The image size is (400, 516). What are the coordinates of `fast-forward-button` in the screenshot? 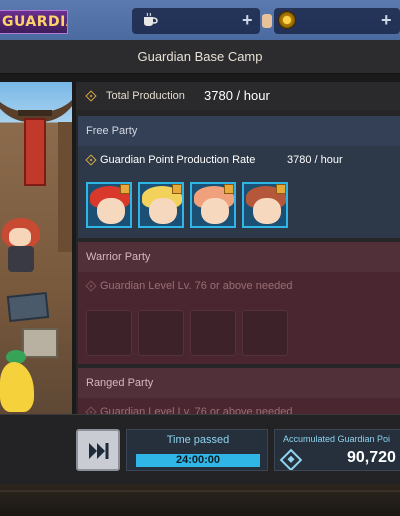 It's located at (98, 450).